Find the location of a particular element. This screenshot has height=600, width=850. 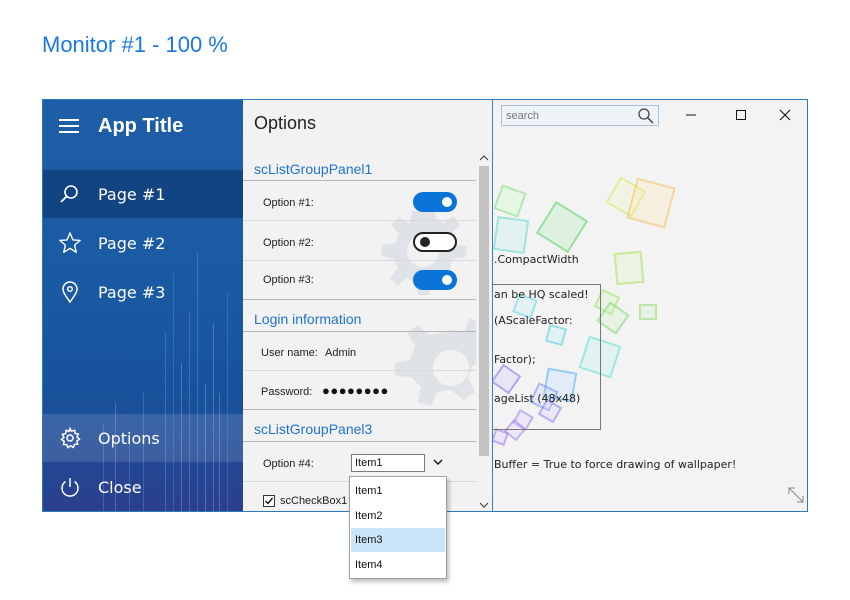

dropdown-item: Item1 is located at coordinates (398, 491).